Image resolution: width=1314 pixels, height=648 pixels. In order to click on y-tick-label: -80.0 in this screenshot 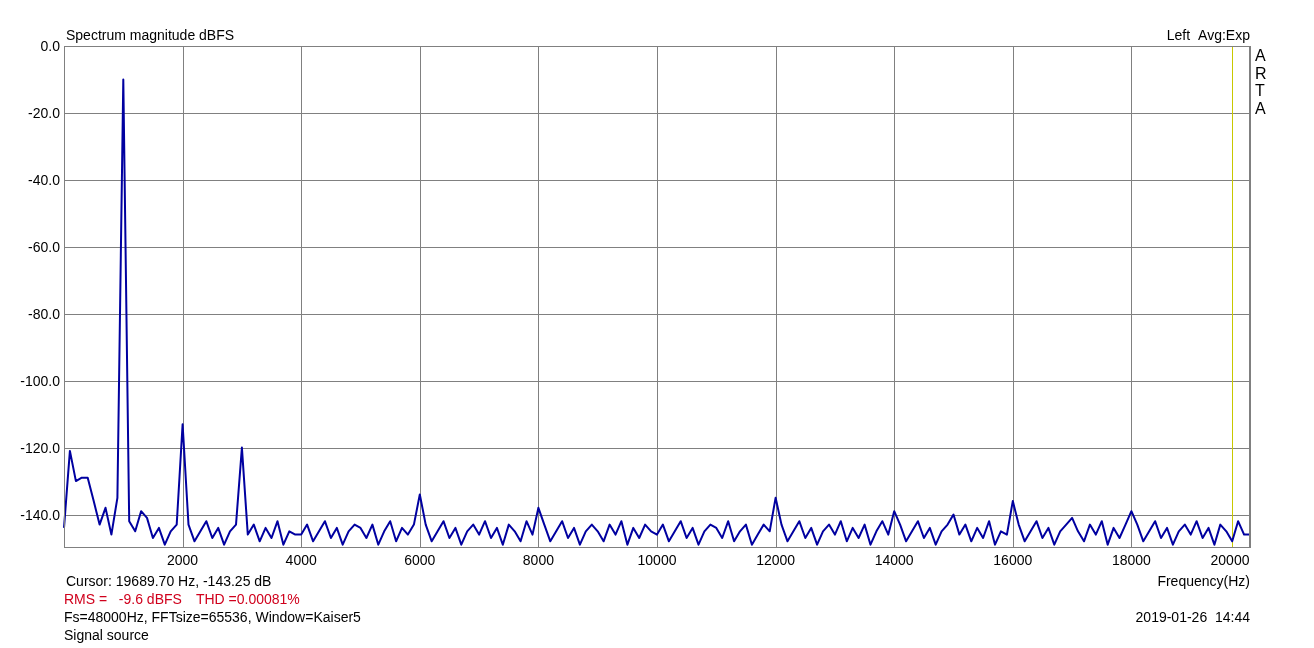, I will do `click(44, 313)`.